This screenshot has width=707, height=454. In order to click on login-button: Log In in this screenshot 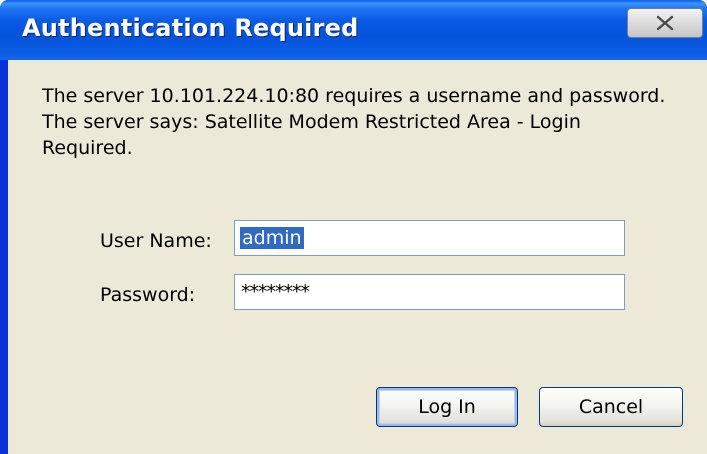, I will do `click(447, 407)`.